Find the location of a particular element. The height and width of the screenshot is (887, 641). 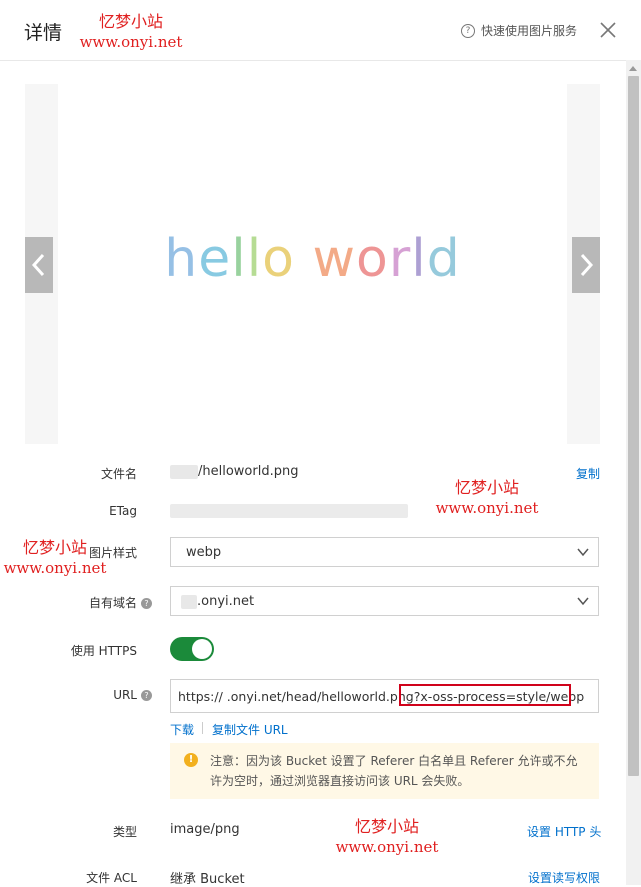

copy-filename-link: 复制 is located at coordinates (588, 473).